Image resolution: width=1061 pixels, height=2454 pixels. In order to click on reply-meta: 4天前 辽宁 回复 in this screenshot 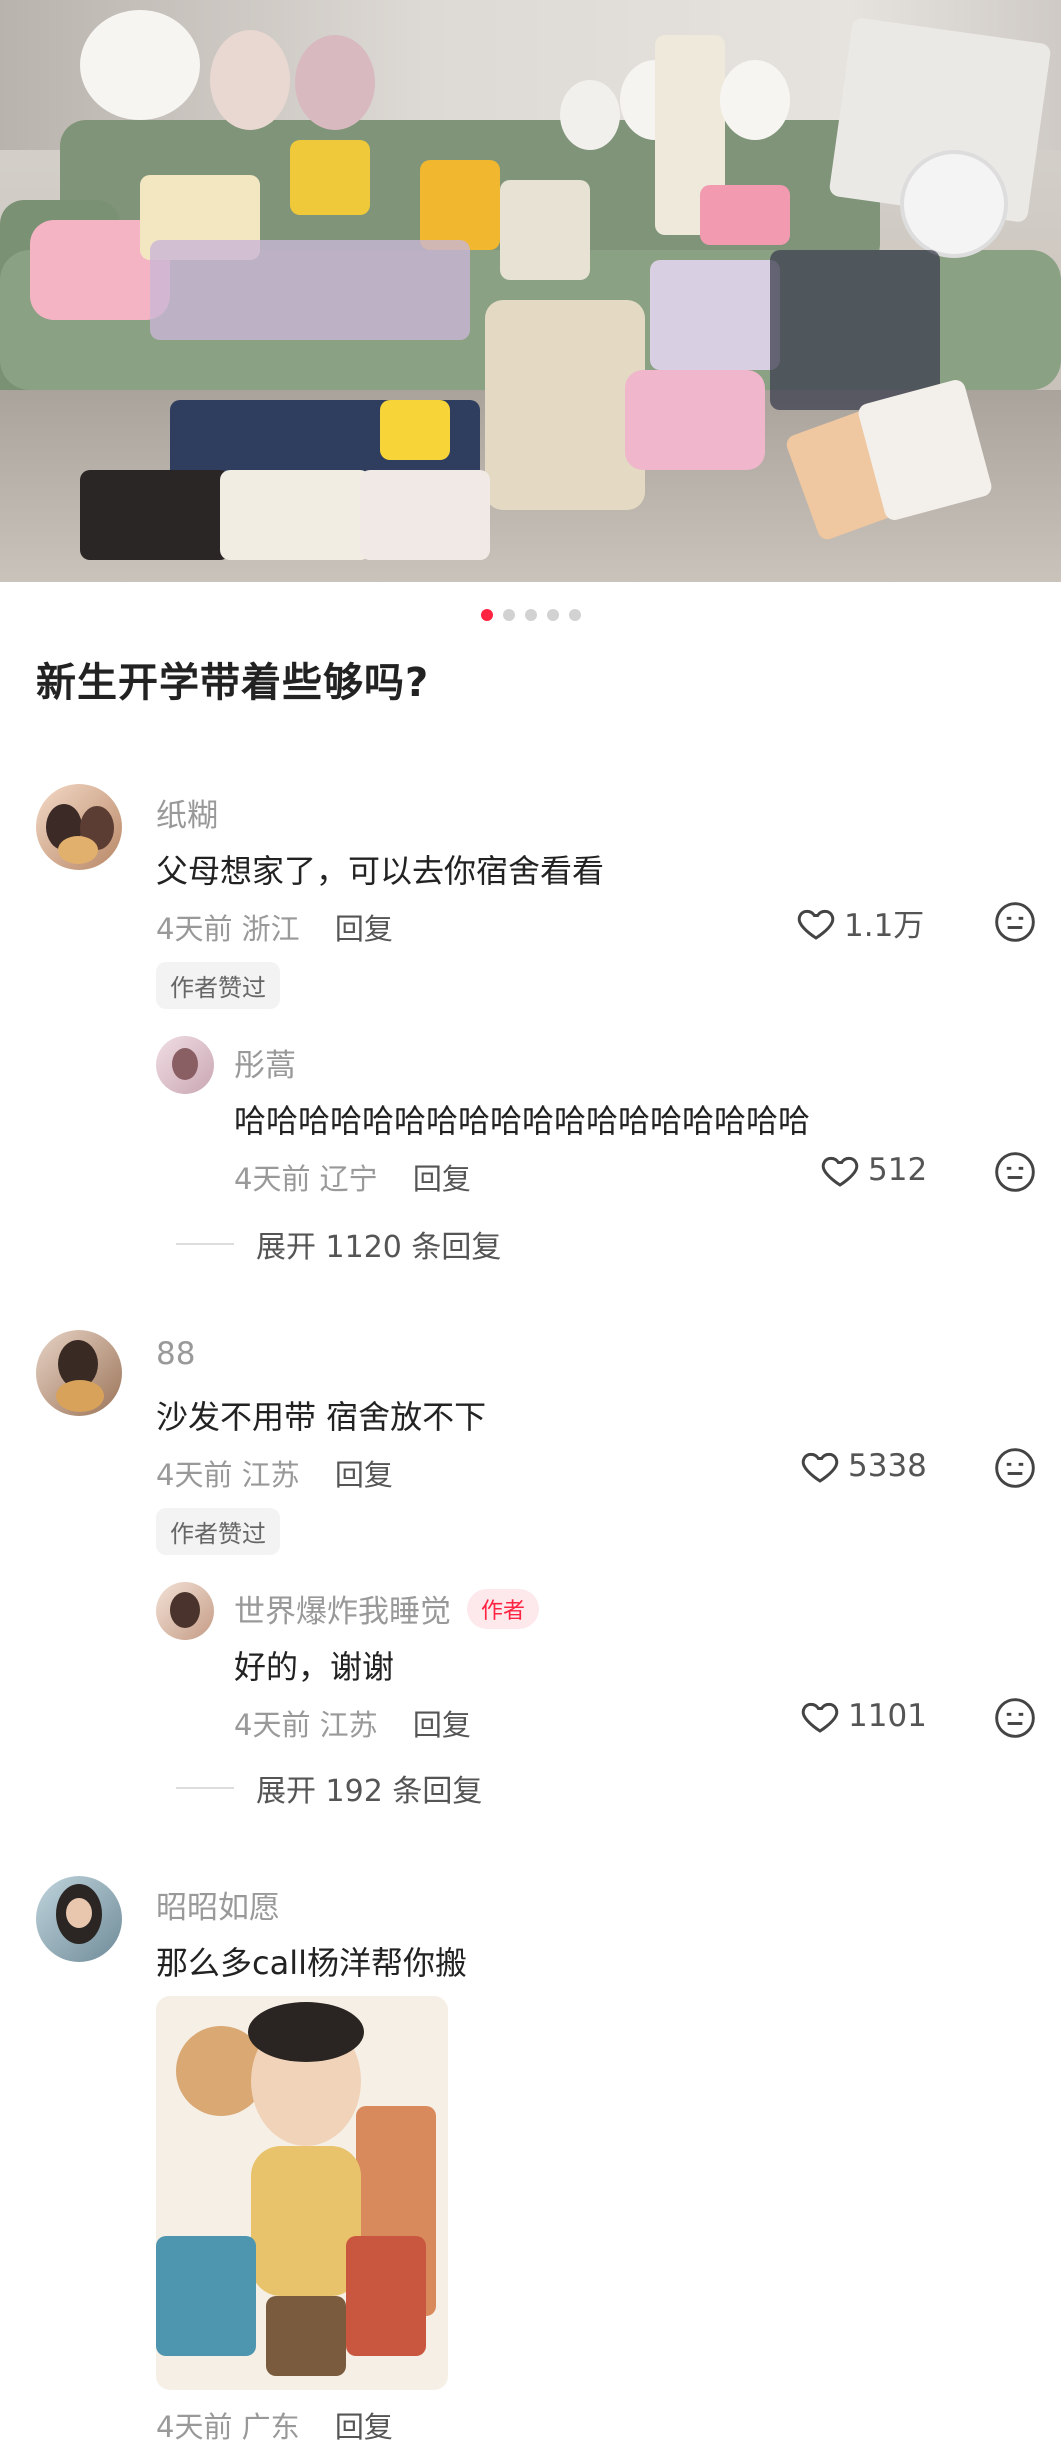, I will do `click(352, 1177)`.